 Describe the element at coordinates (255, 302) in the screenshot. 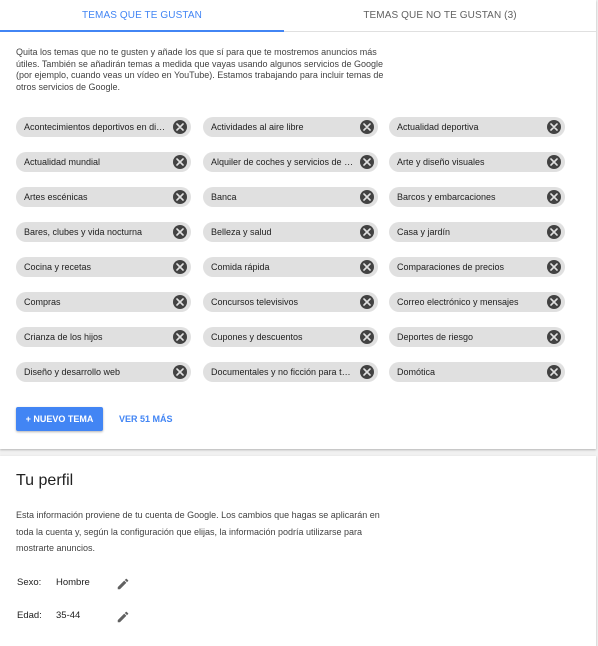

I see `topic-chip-label: Concursos televisivos` at that location.